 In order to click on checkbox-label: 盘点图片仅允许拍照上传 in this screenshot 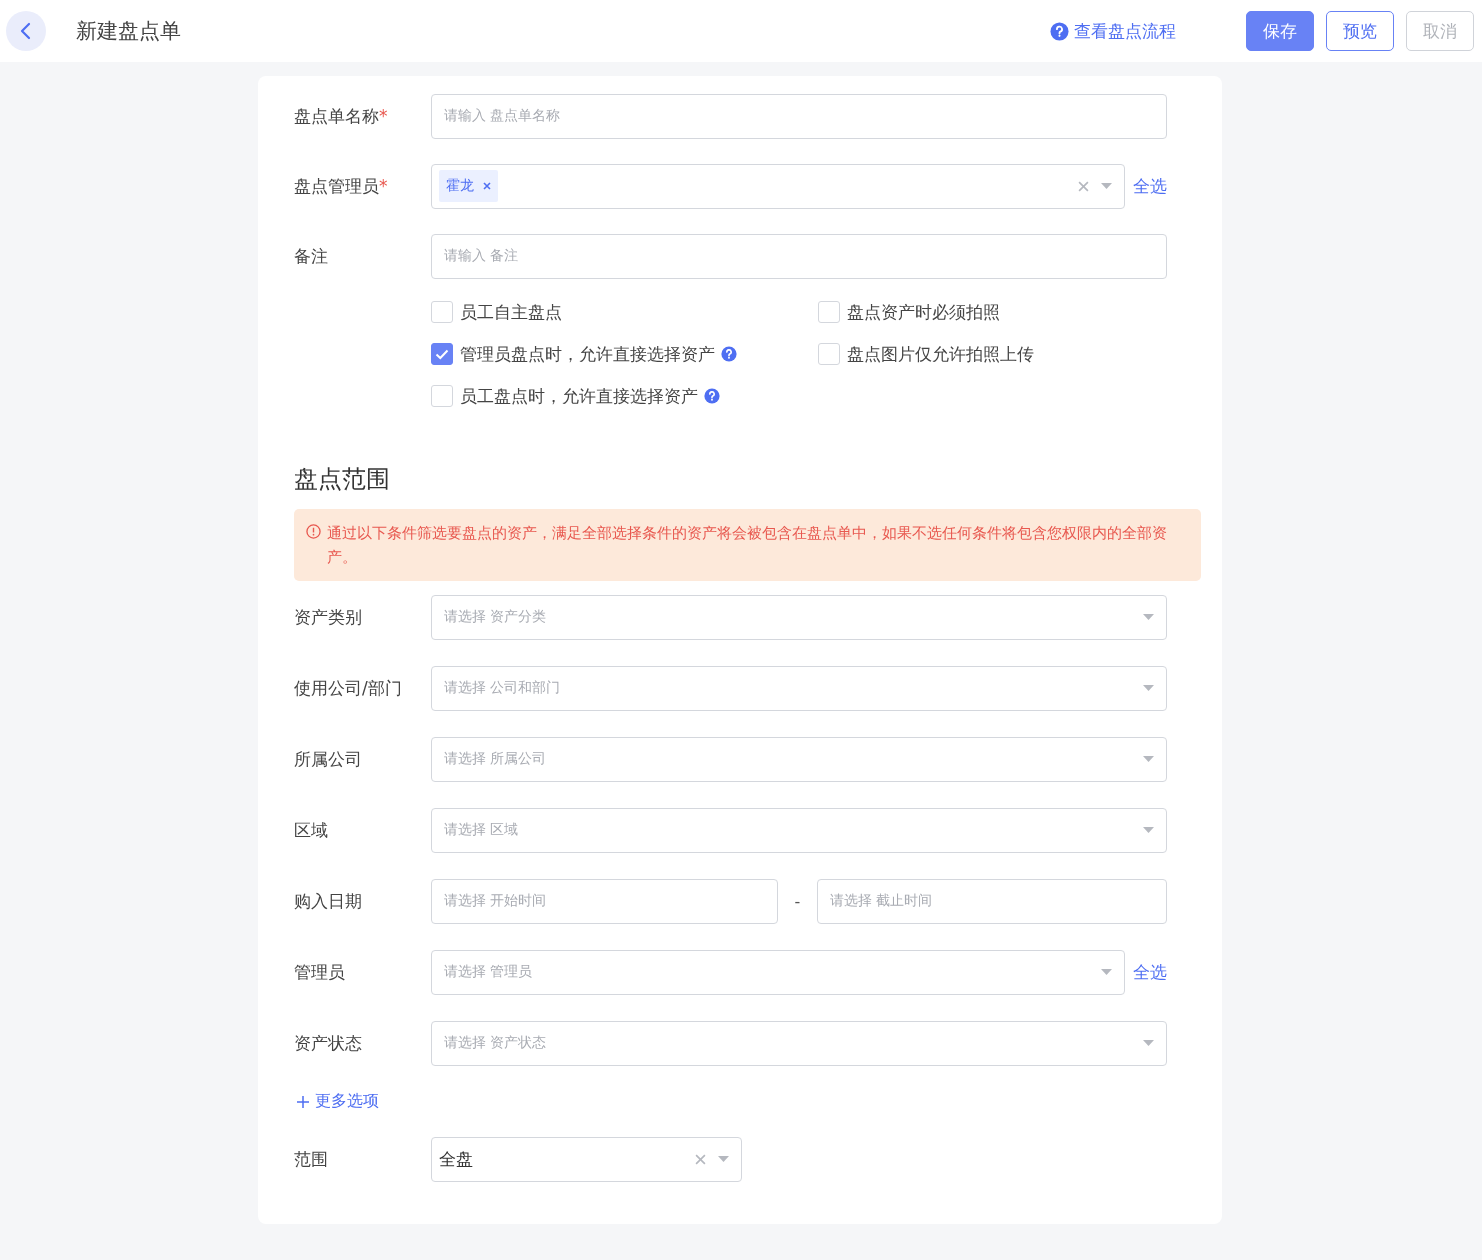, I will do `click(940, 354)`.